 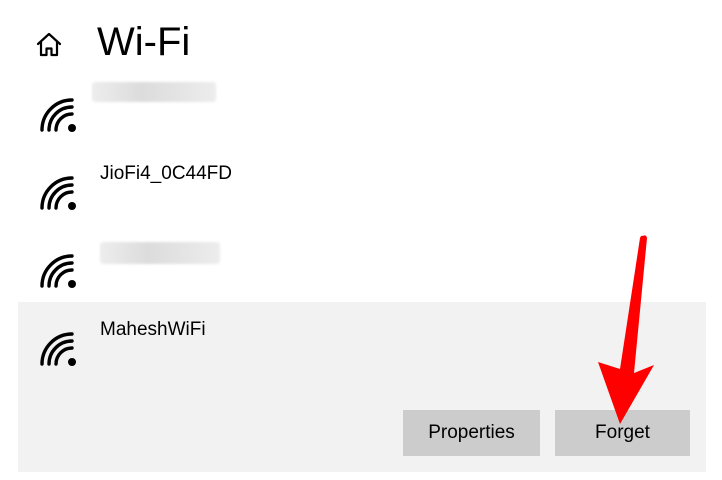 What do you see at coordinates (49, 45) in the screenshot?
I see `home-icon` at bounding box center [49, 45].